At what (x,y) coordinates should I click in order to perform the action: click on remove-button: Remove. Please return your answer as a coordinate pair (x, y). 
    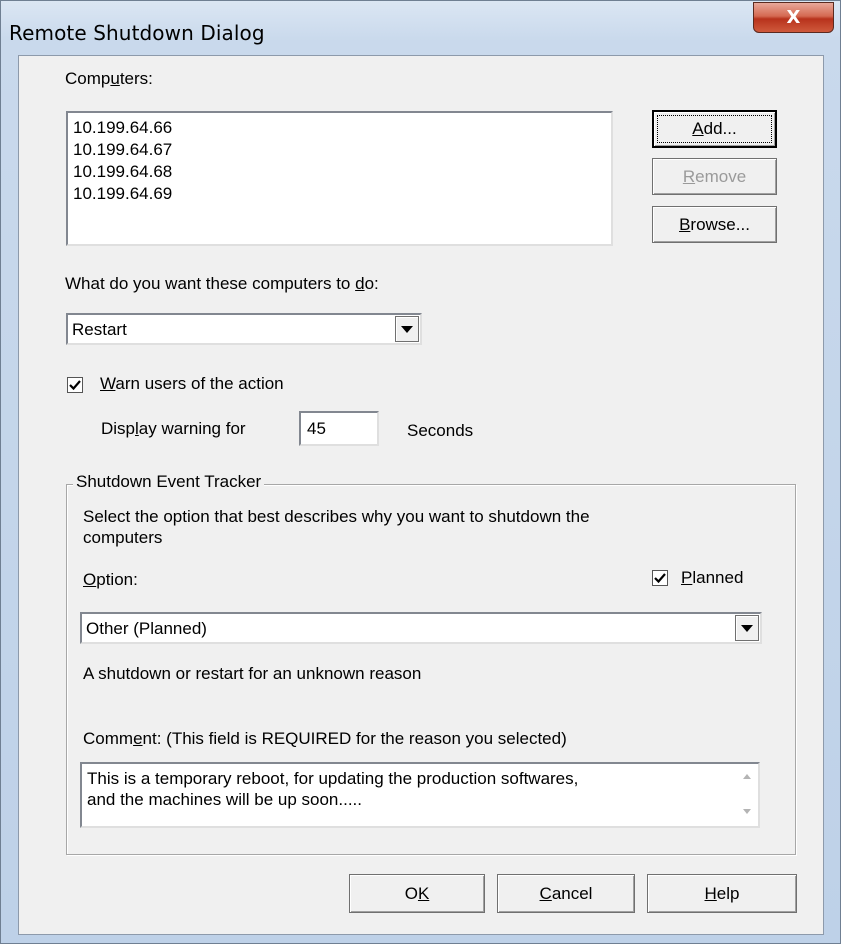
    Looking at the image, I should click on (714, 176).